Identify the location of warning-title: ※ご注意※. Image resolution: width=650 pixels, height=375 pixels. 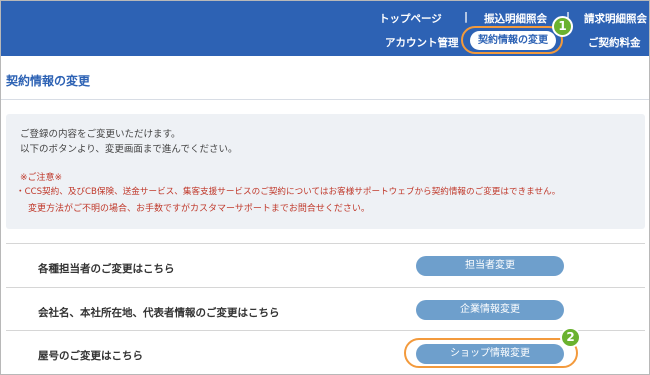
(41, 178).